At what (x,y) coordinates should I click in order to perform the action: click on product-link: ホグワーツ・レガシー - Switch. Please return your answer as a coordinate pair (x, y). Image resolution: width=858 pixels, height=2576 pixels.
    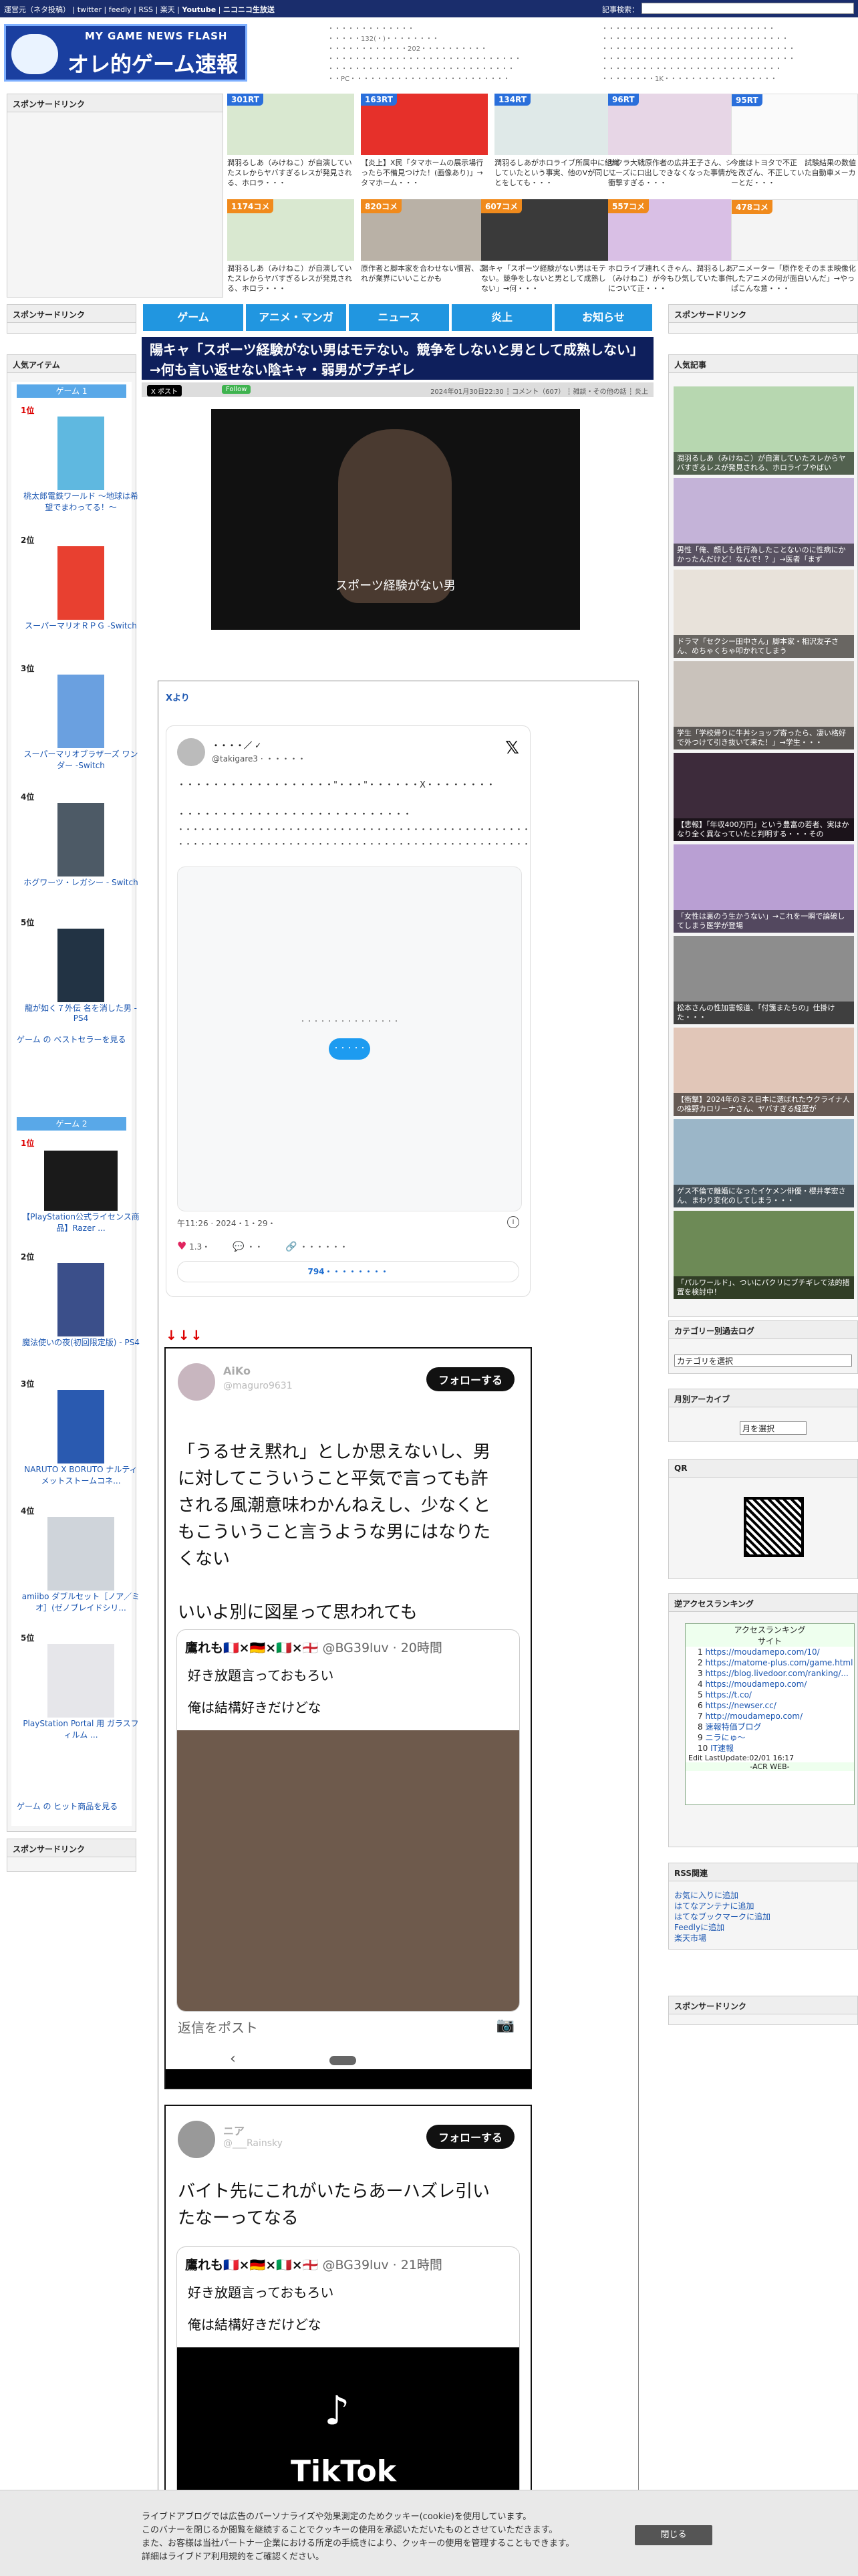
    Looking at the image, I should click on (80, 882).